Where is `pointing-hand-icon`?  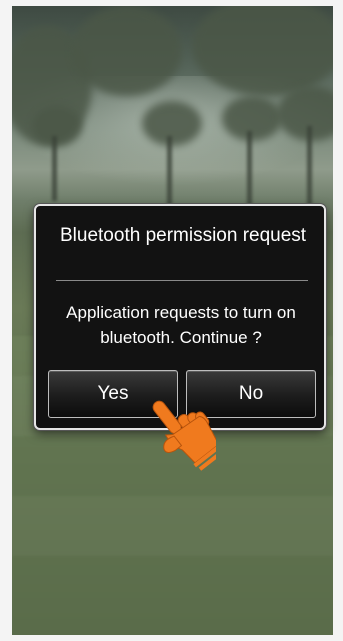 pointing-hand-icon is located at coordinates (184, 435).